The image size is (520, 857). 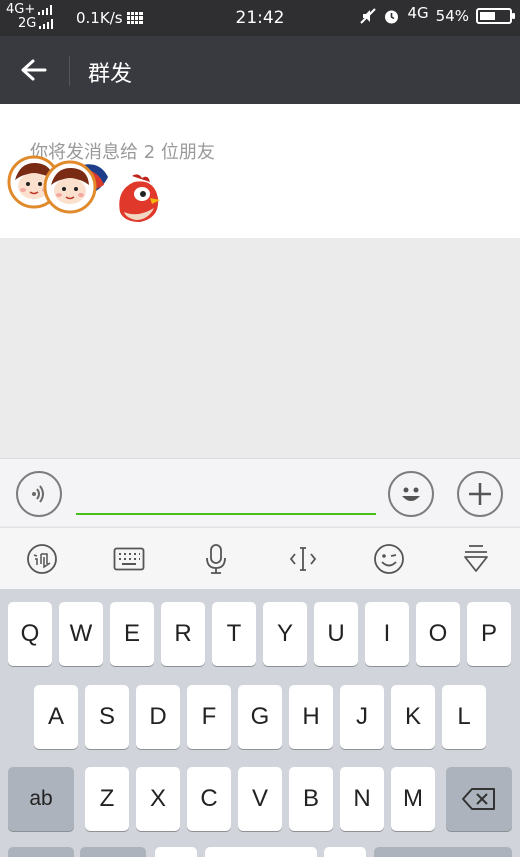 I want to click on key-p: P, so click(x=489, y=634).